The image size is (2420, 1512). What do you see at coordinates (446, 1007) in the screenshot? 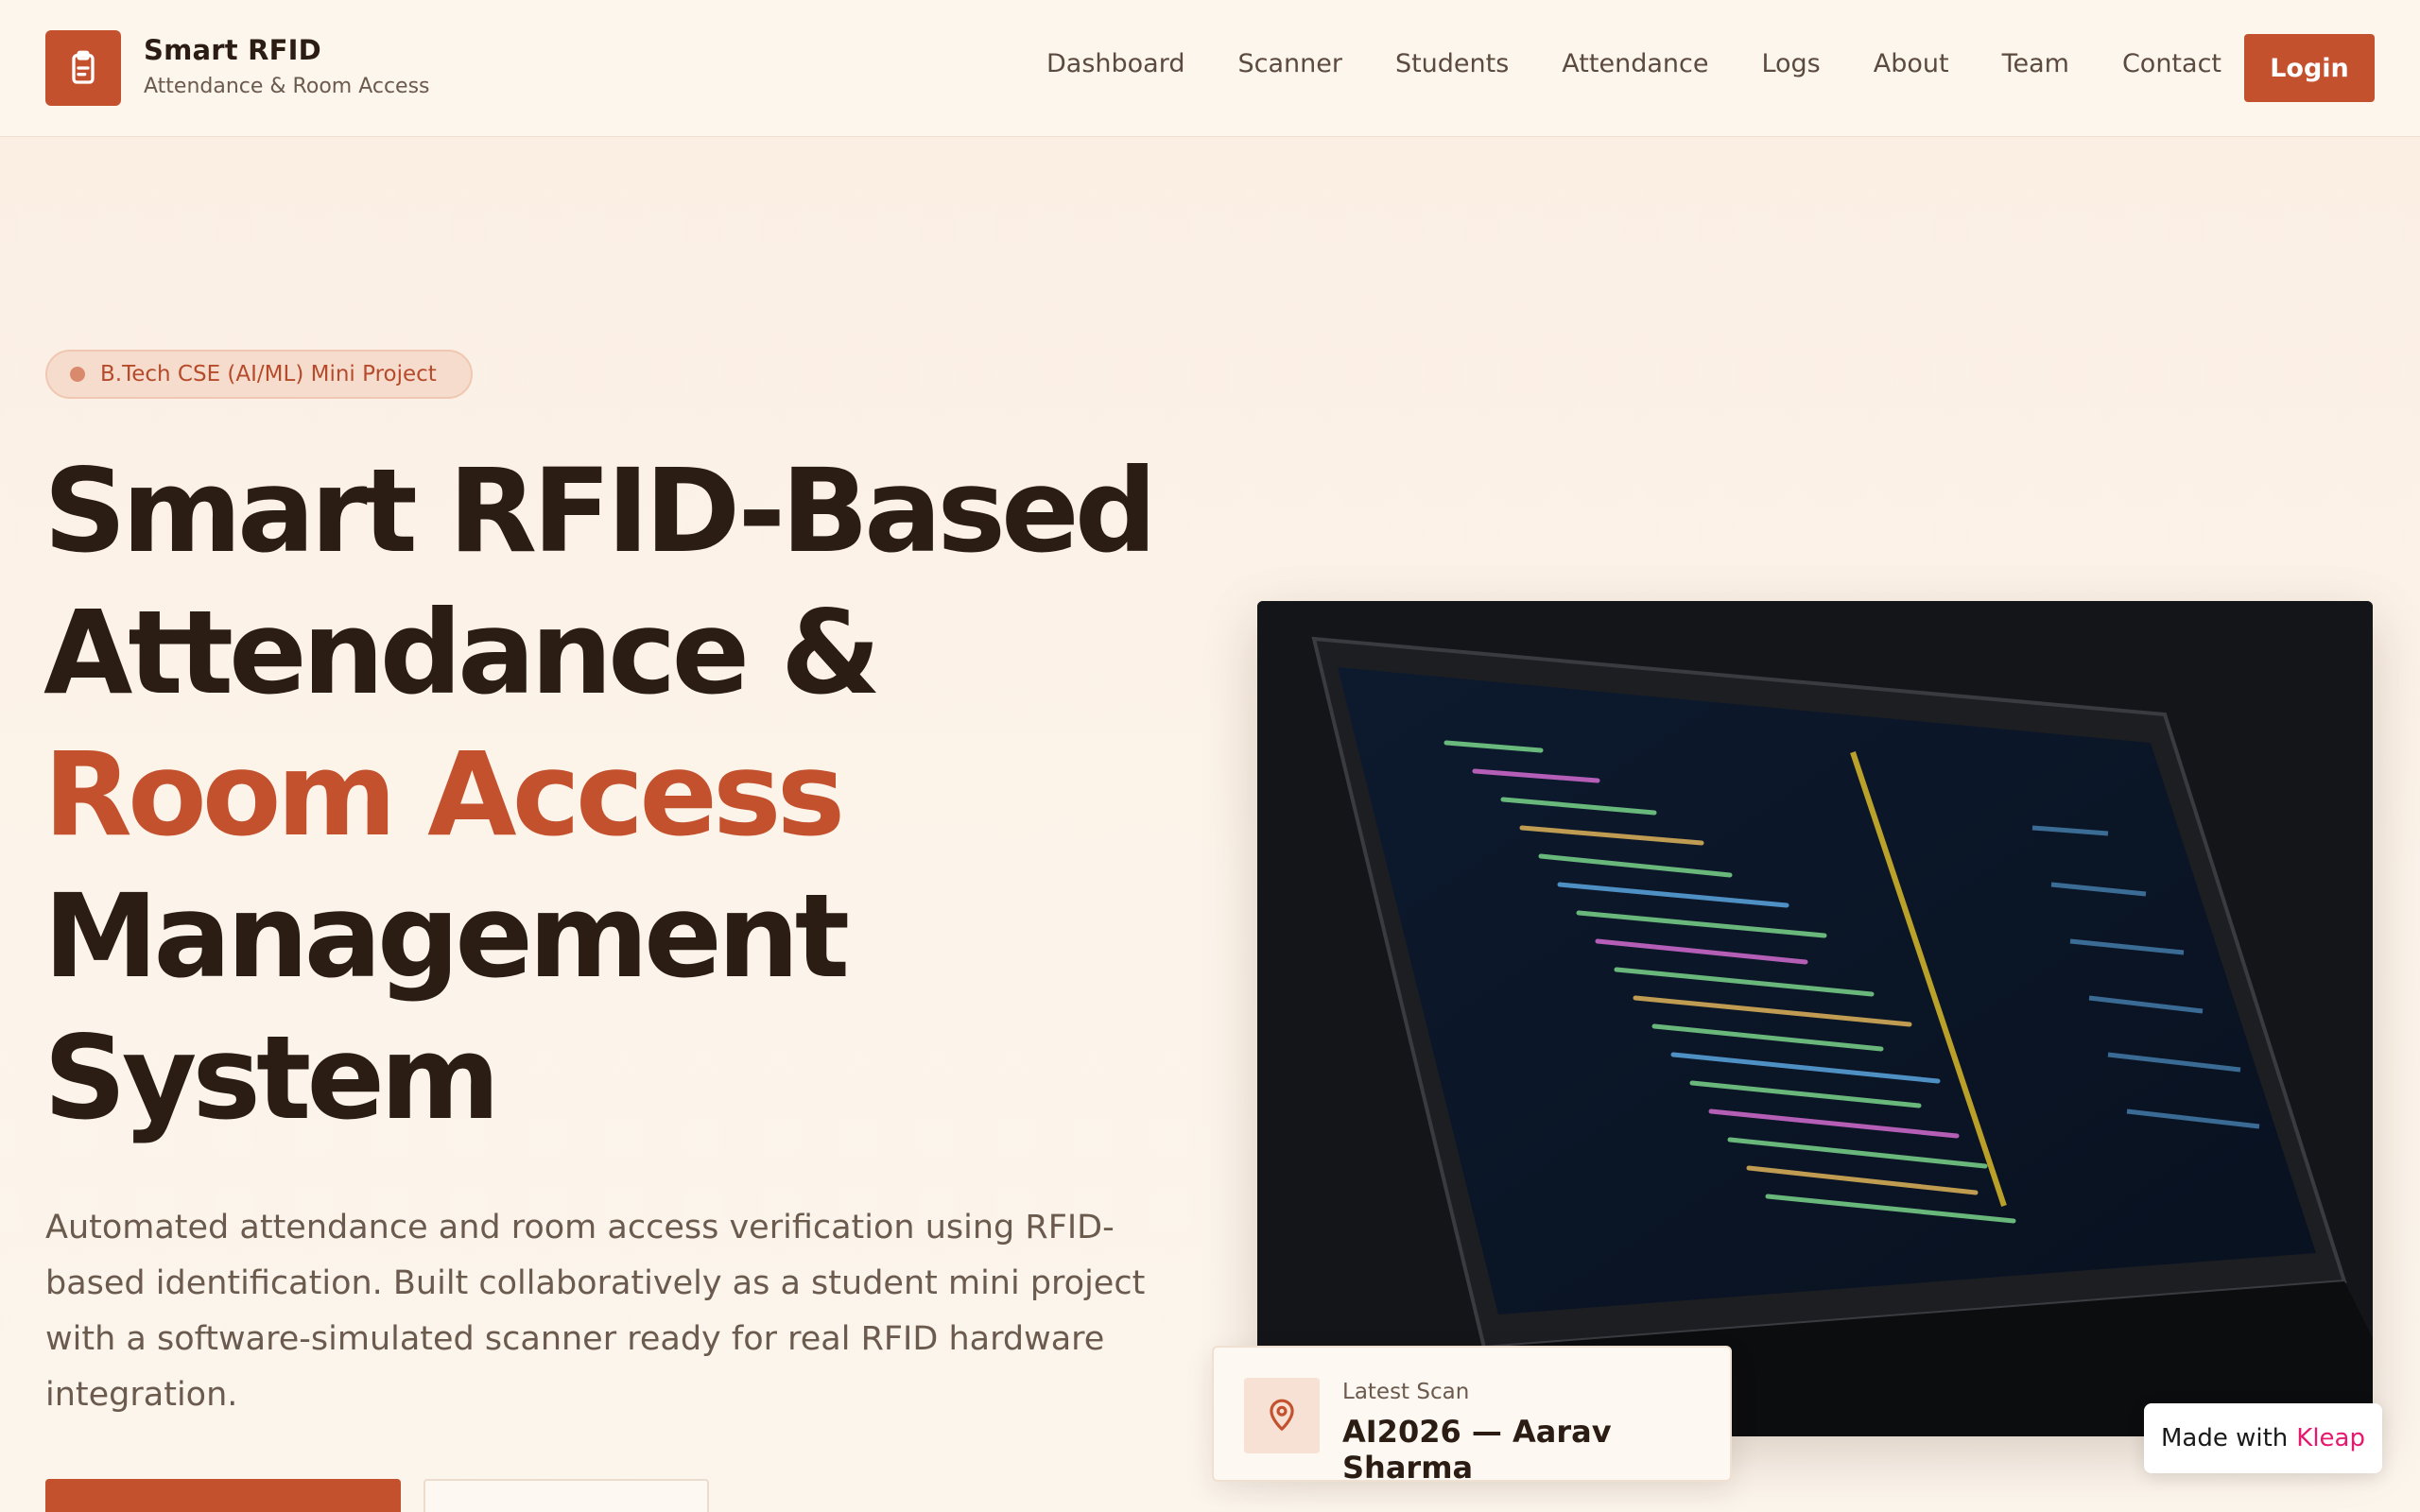
I see `headline-part2: Management System` at bounding box center [446, 1007].